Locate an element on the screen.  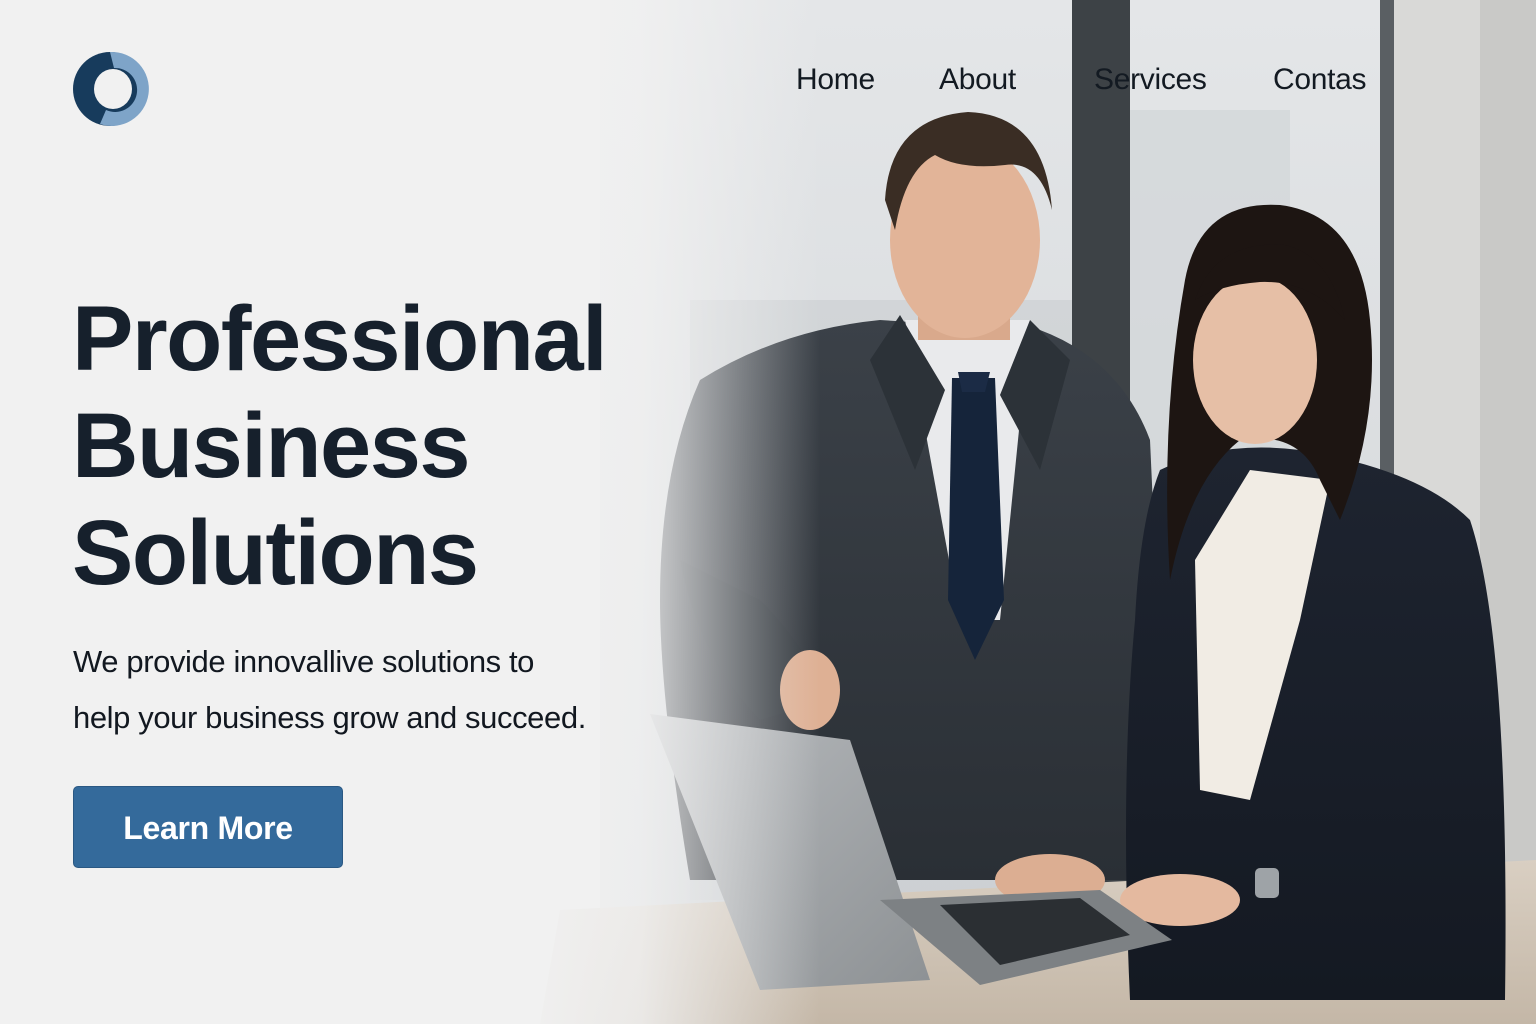
hero-subtitle-line: We provide innovallive solutions to is located at coordinates (304, 661).